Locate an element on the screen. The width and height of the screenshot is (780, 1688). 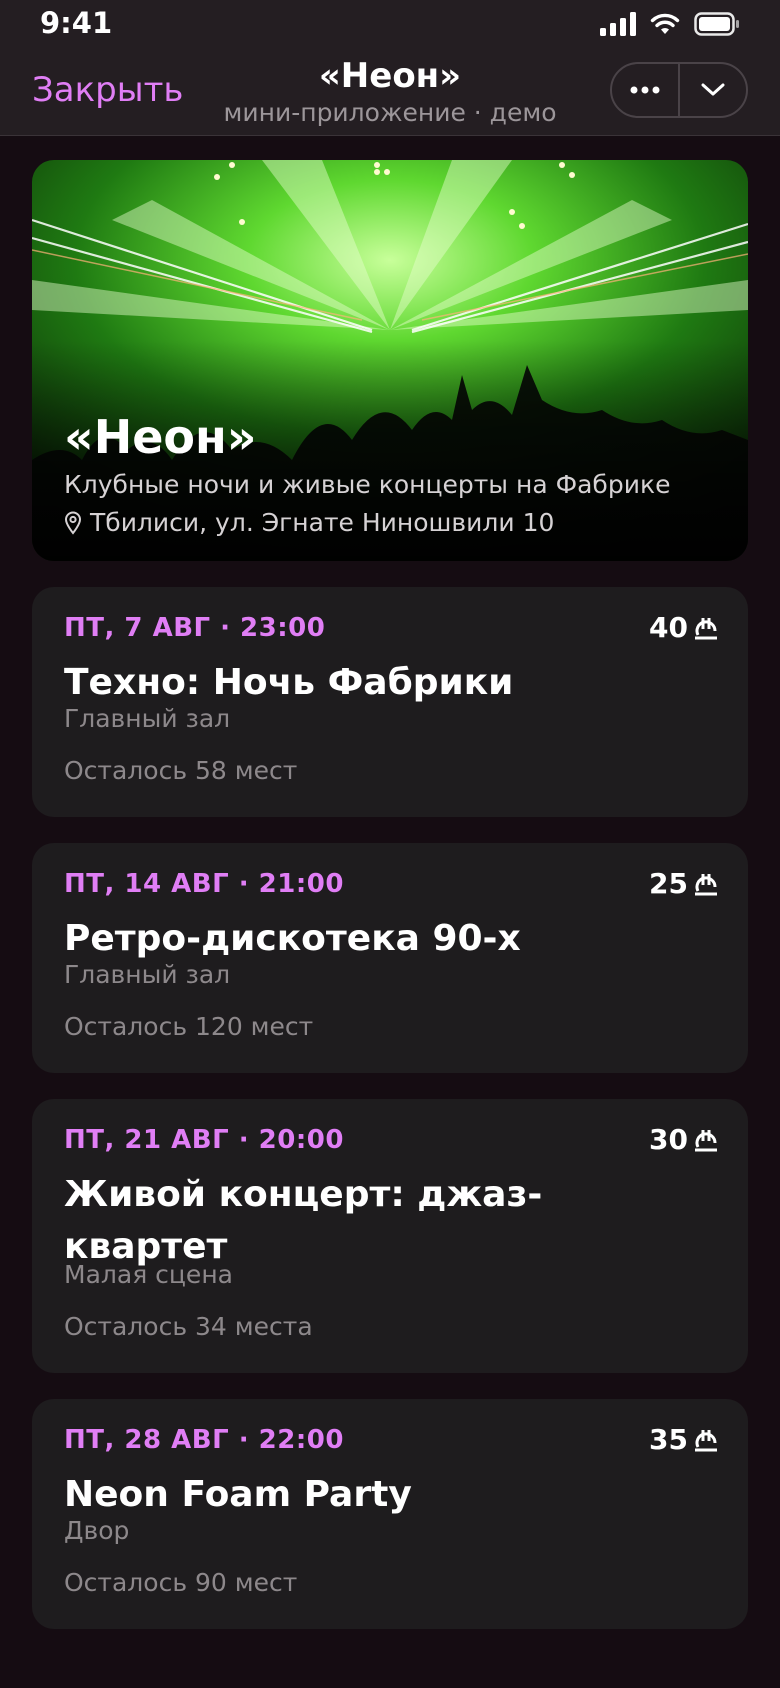
battery-icon is located at coordinates (716, 24).